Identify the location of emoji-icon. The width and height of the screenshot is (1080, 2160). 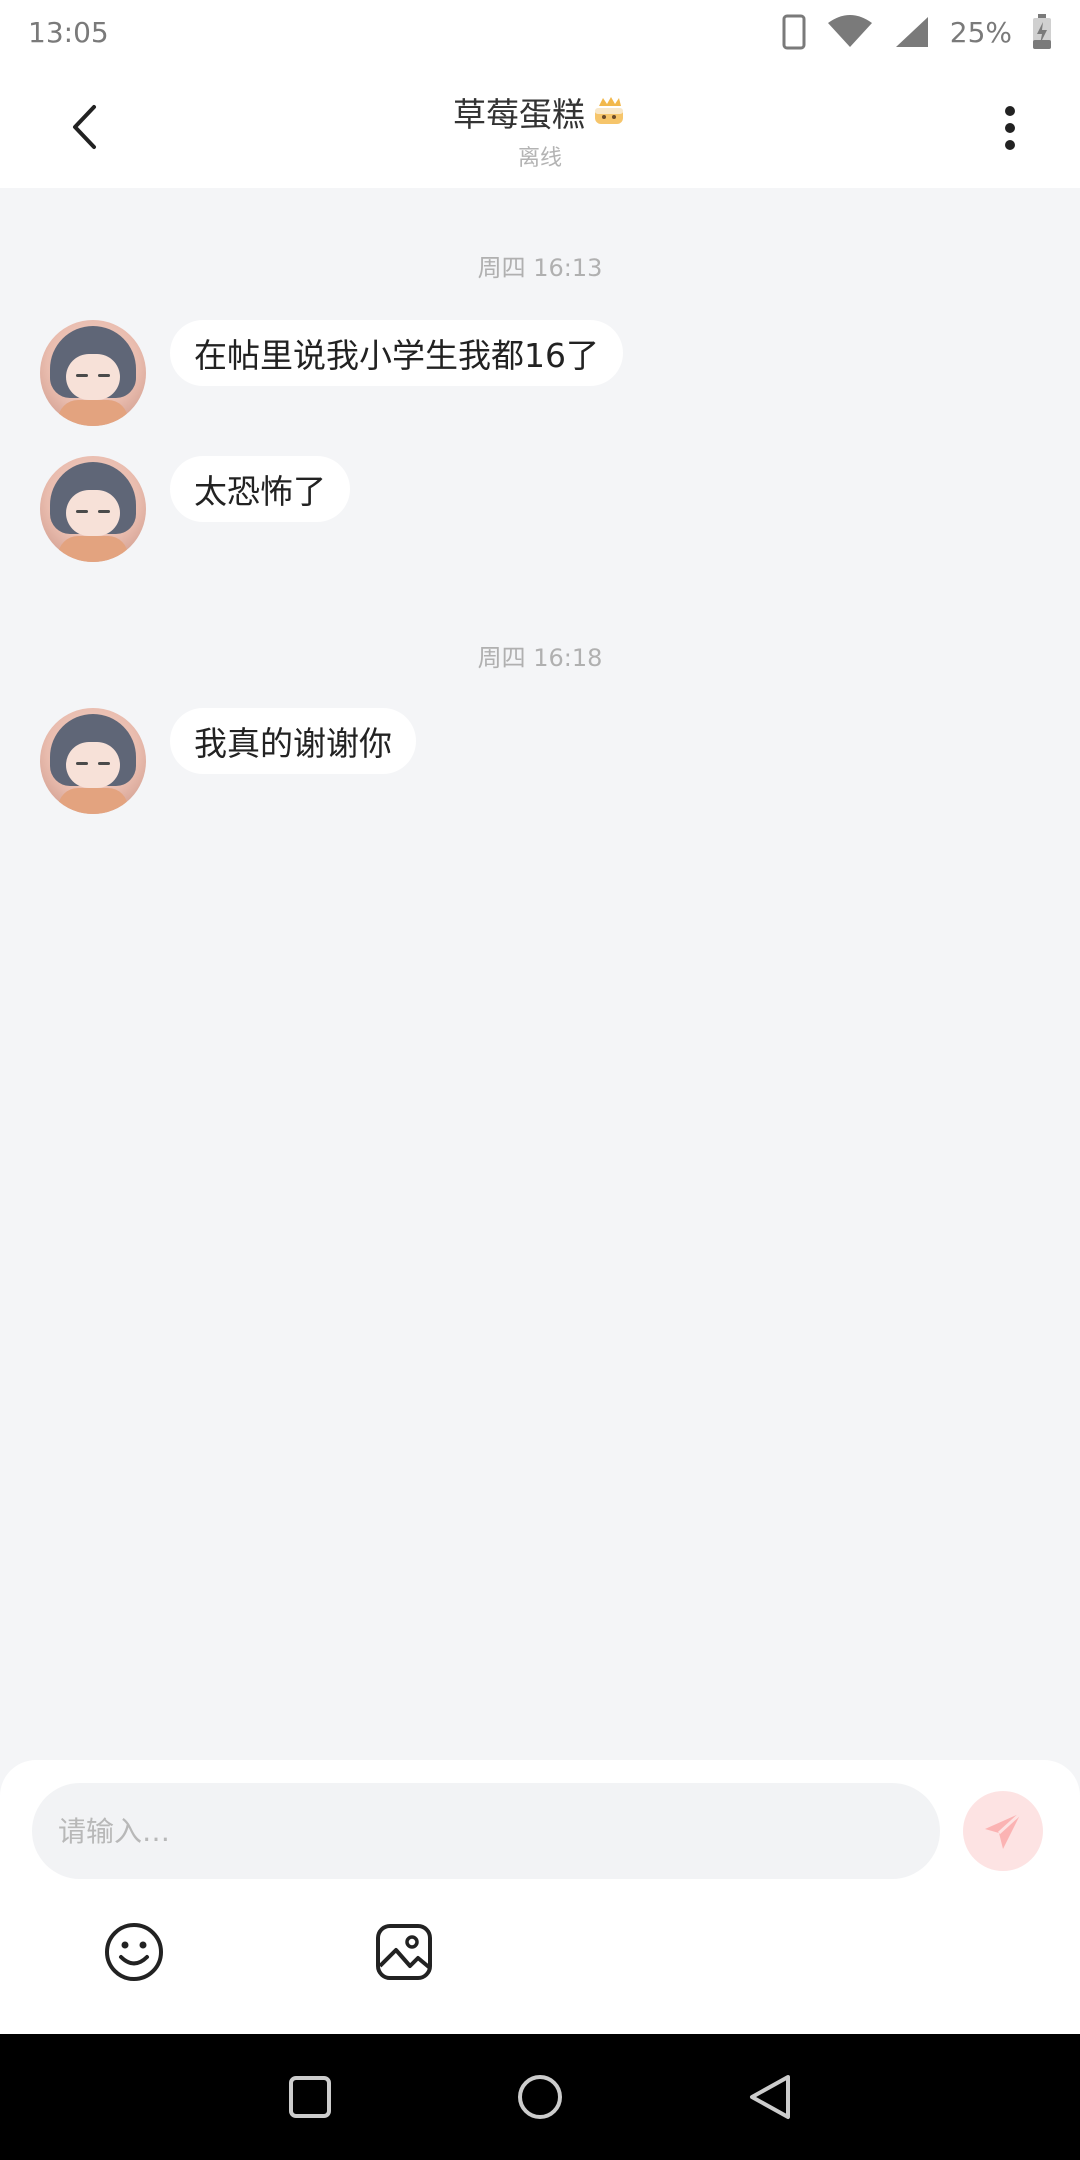
(134, 1952).